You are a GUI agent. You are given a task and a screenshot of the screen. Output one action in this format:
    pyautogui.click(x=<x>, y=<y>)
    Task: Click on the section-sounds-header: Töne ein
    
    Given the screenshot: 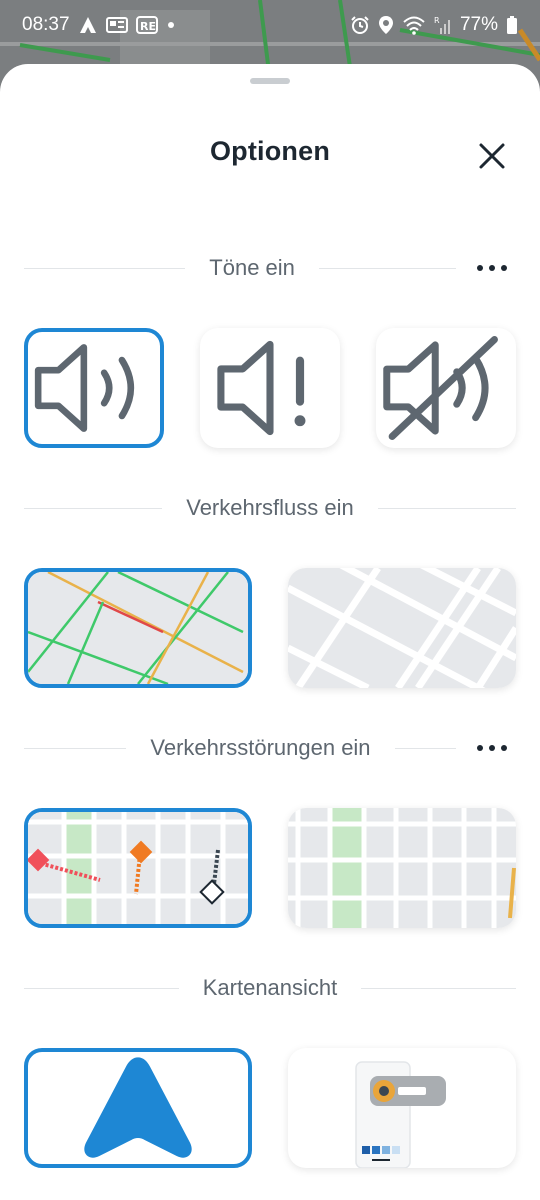 What is the action you would take?
    pyautogui.click(x=270, y=268)
    